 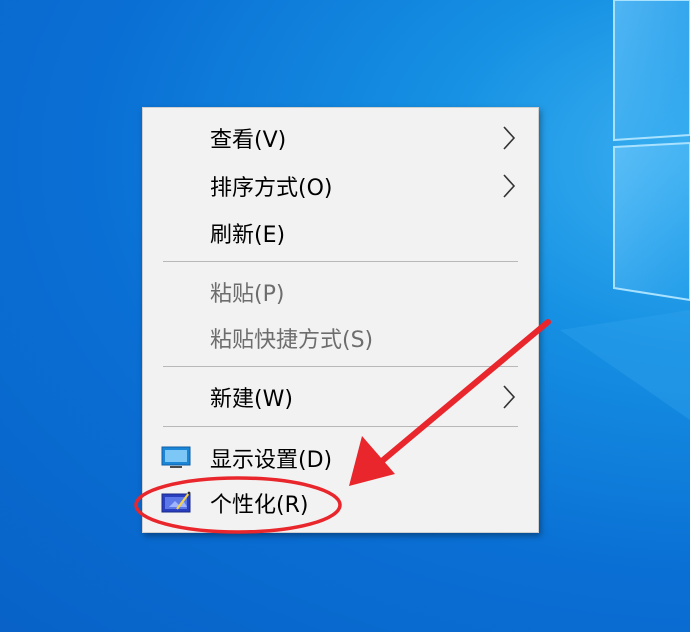 I want to click on menu-item-paste: 粘贴(P), so click(x=340, y=292).